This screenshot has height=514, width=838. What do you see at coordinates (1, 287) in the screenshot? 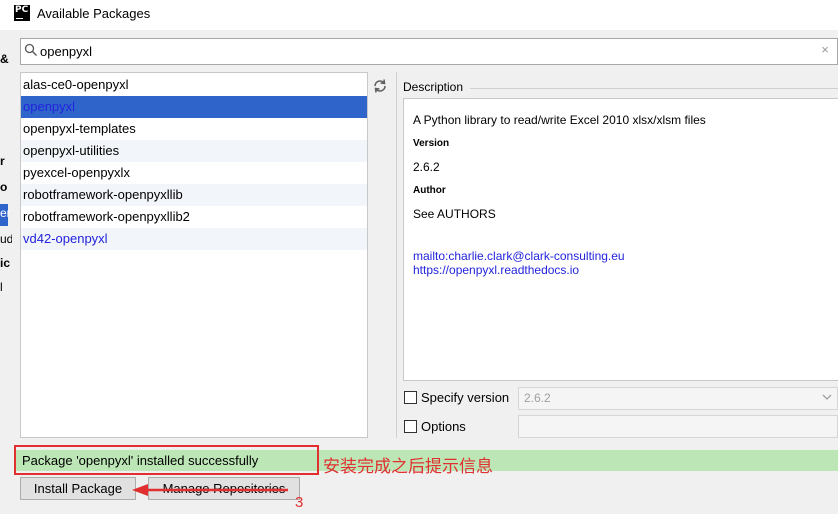
I see `background-text: l` at bounding box center [1, 287].